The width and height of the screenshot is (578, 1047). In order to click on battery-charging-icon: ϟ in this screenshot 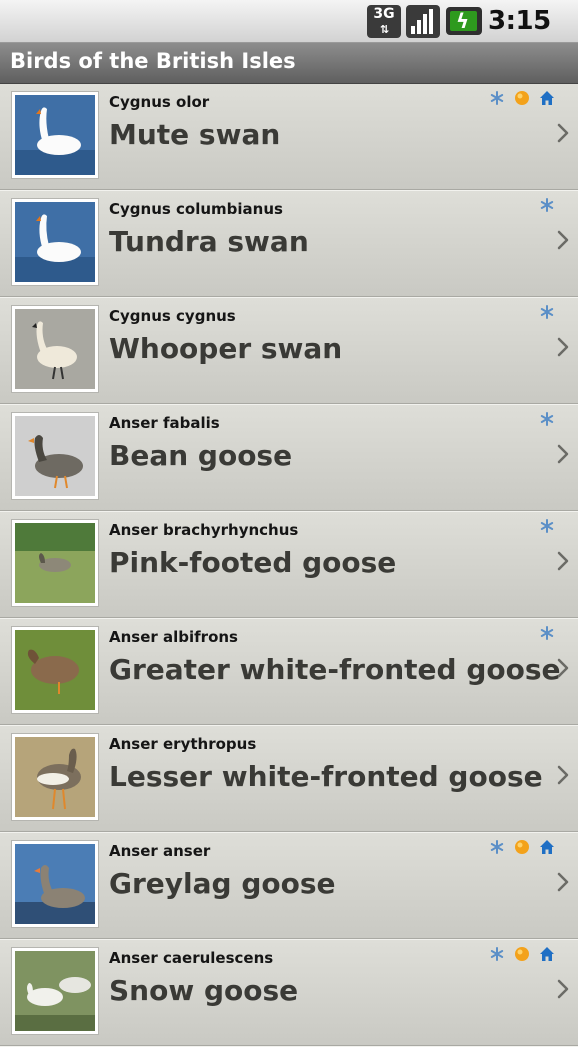, I will do `click(464, 21)`.